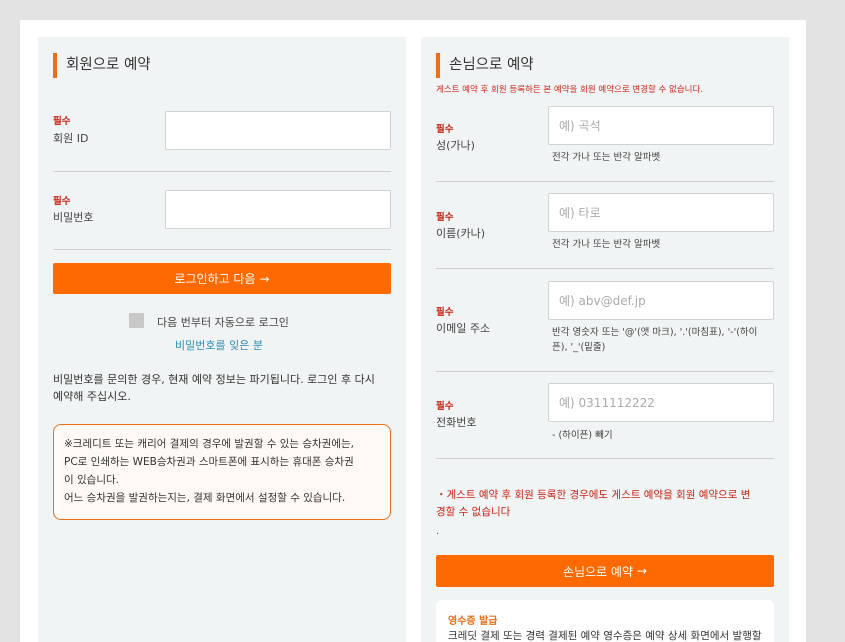  What do you see at coordinates (606, 244) in the screenshot?
I see `given-name-hint: 전각 가나 또는 반각 알파벳` at bounding box center [606, 244].